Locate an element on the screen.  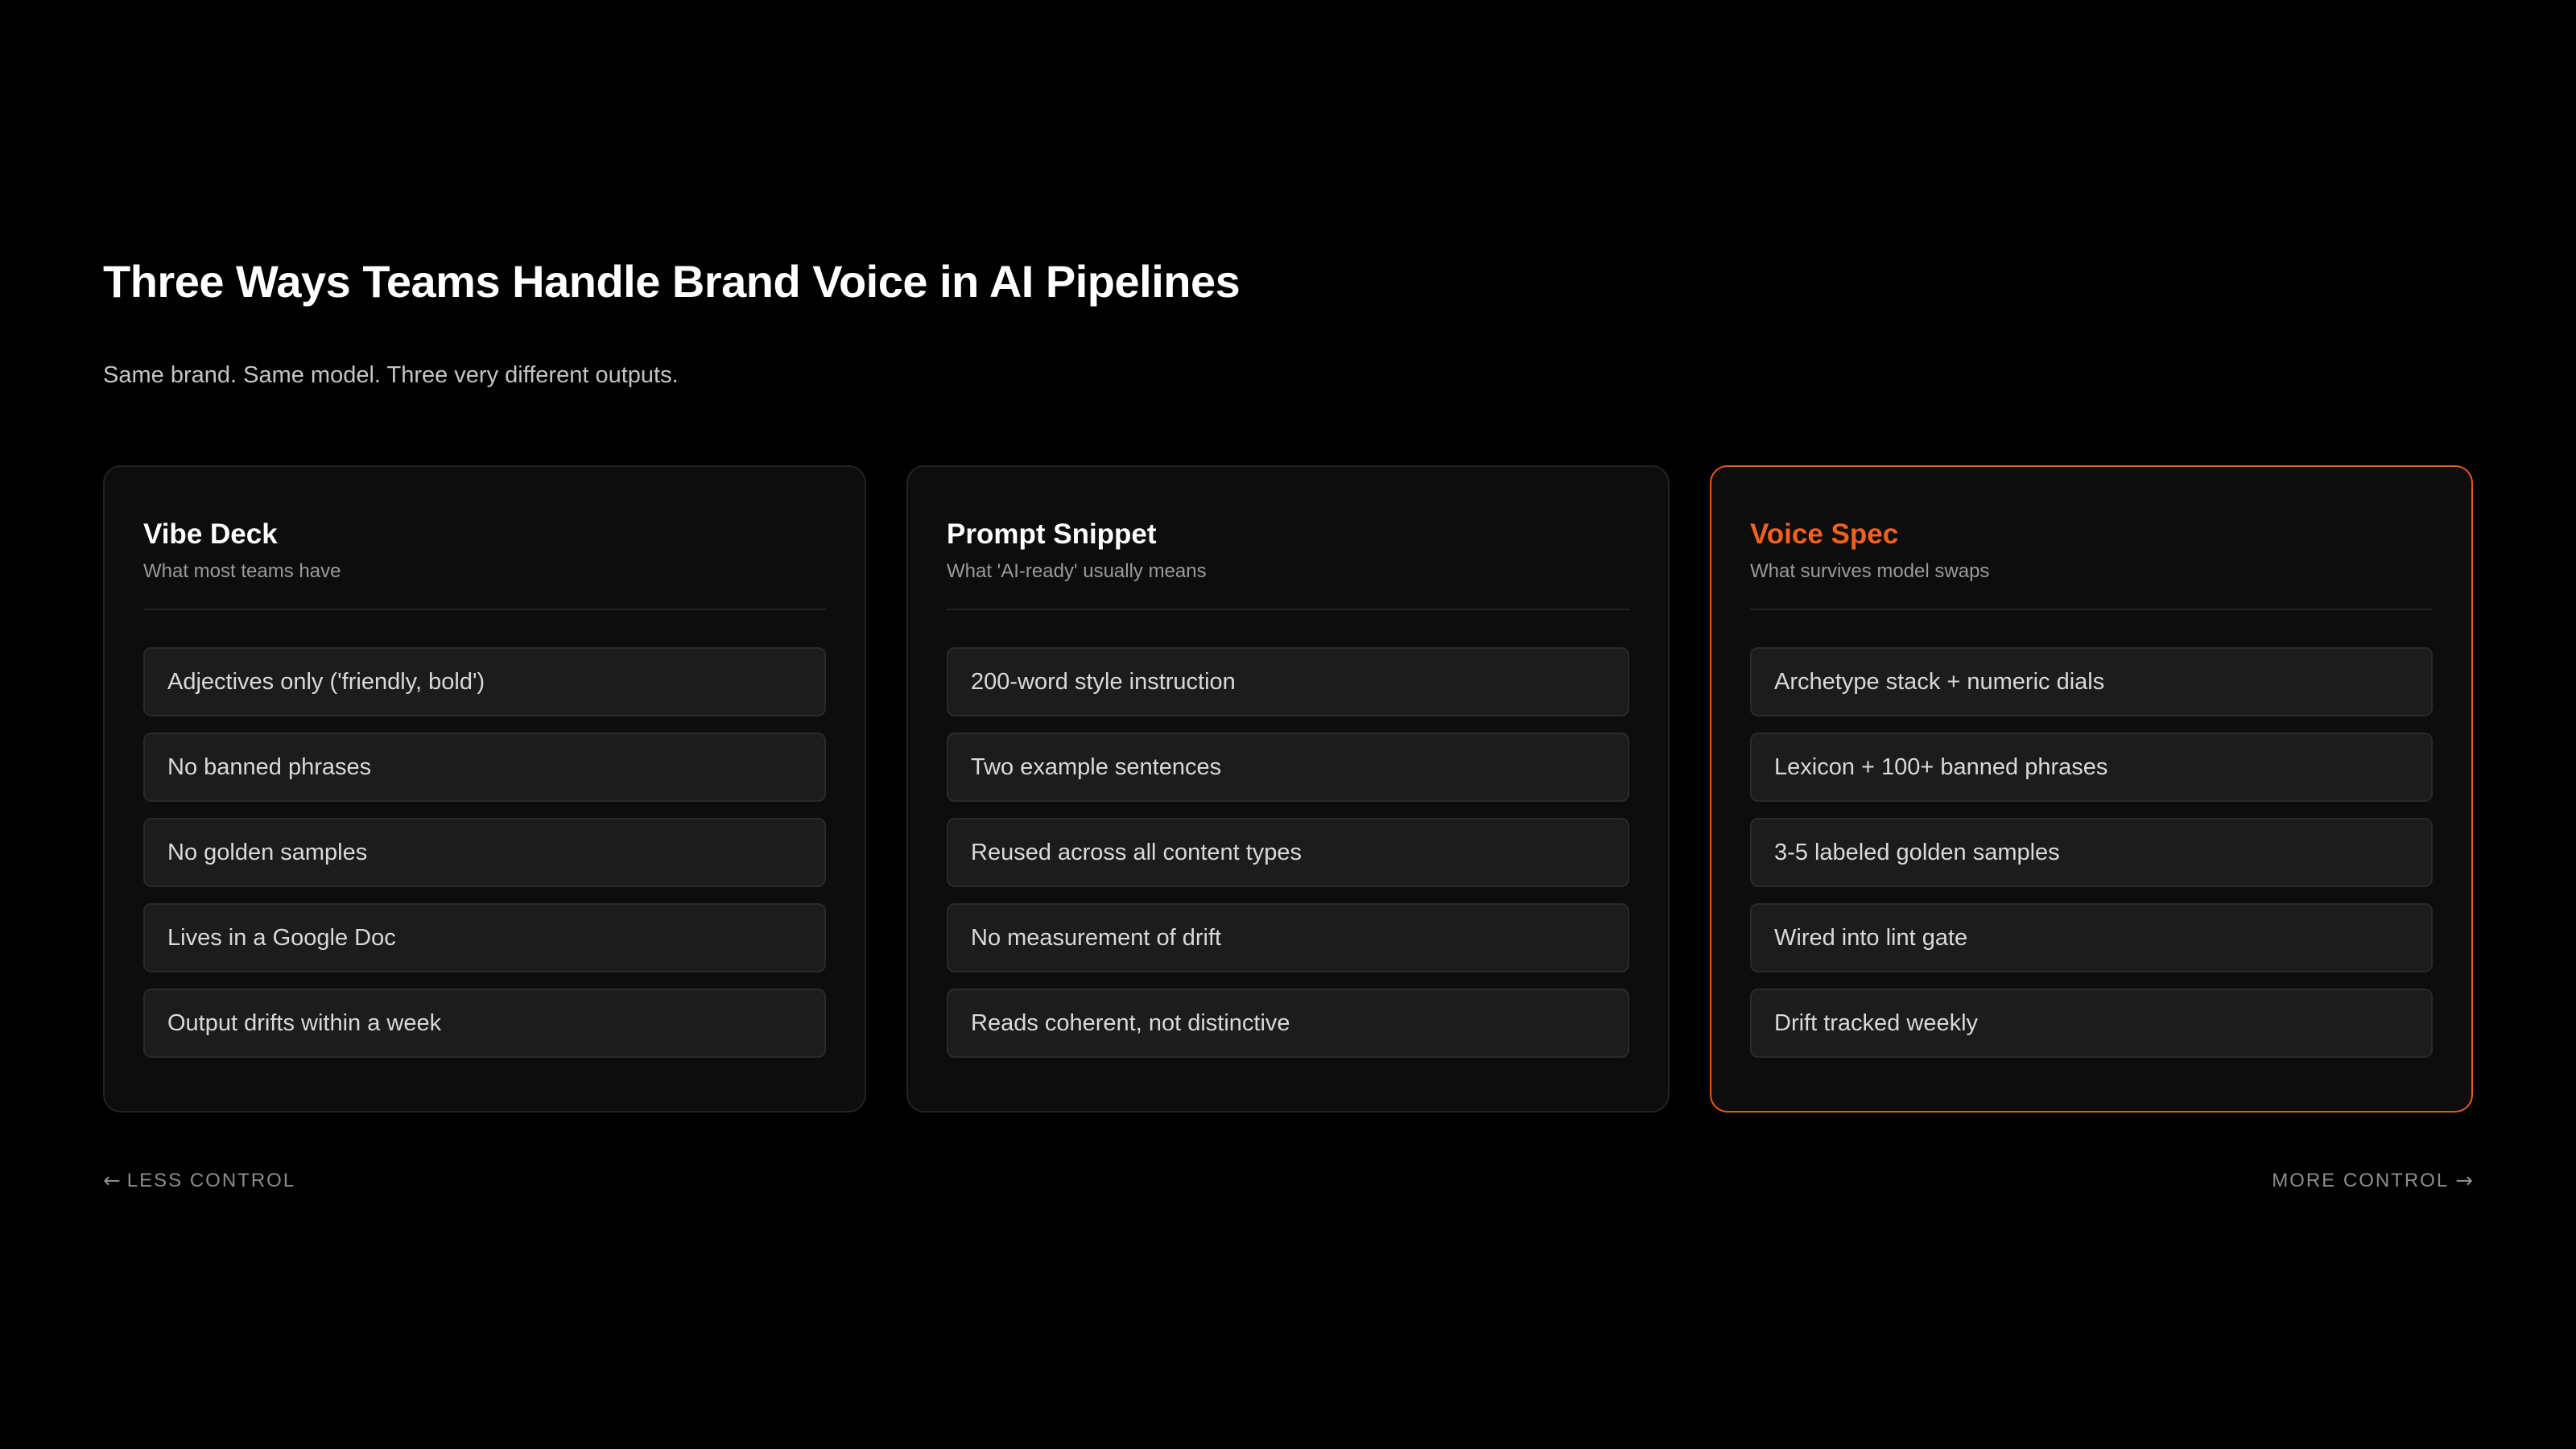
card-subtitle: What most teams have is located at coordinates (242, 571).